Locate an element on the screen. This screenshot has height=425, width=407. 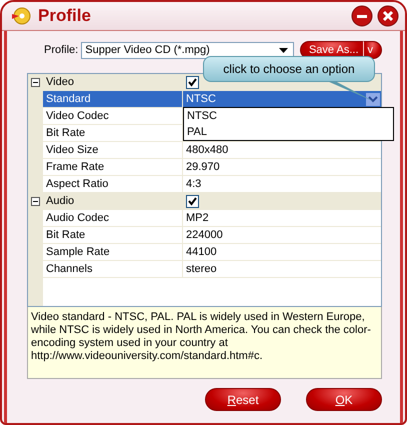
dialog-button: Reset is located at coordinates (243, 399).